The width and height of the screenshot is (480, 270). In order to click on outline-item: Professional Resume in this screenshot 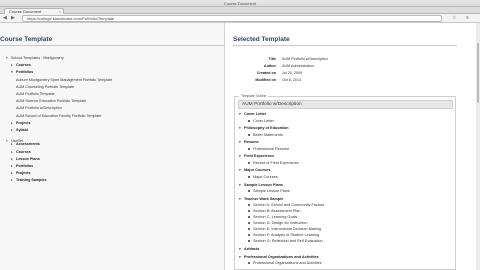, I will do `click(268, 149)`.